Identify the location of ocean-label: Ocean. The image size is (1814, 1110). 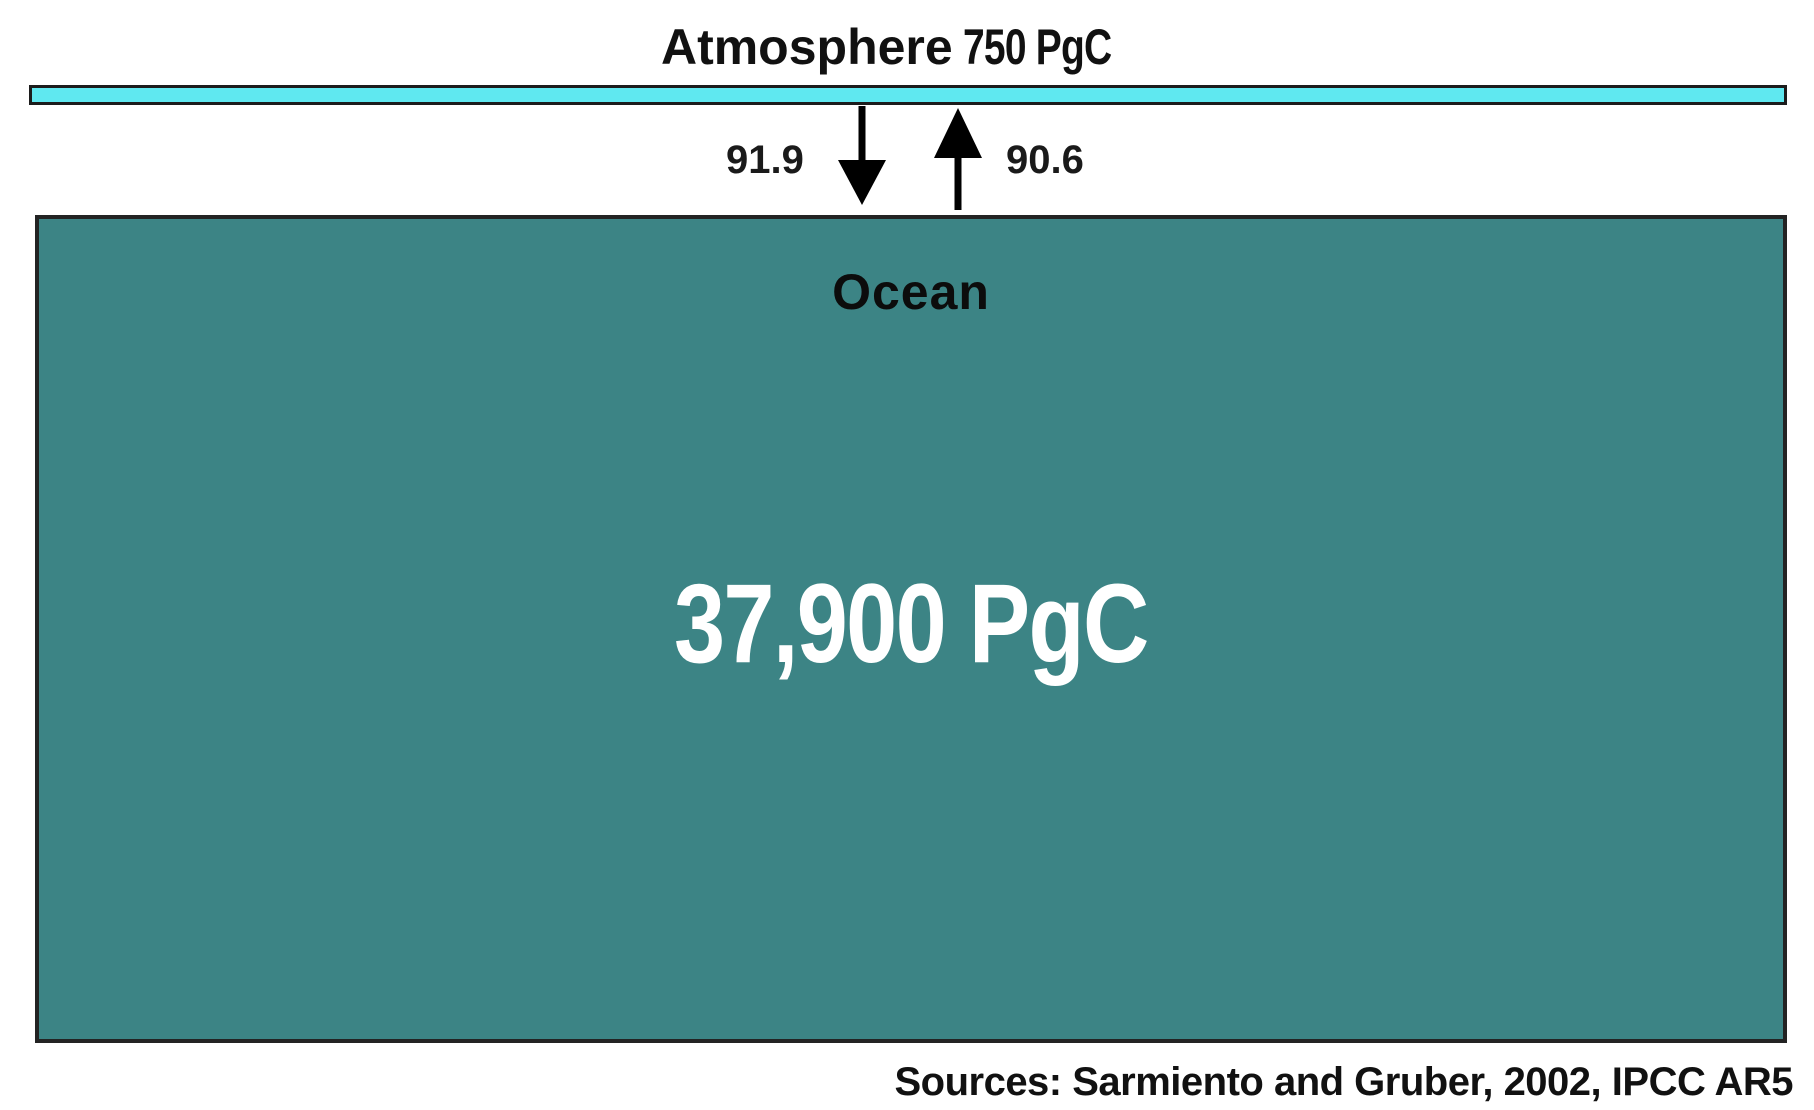
(911, 292).